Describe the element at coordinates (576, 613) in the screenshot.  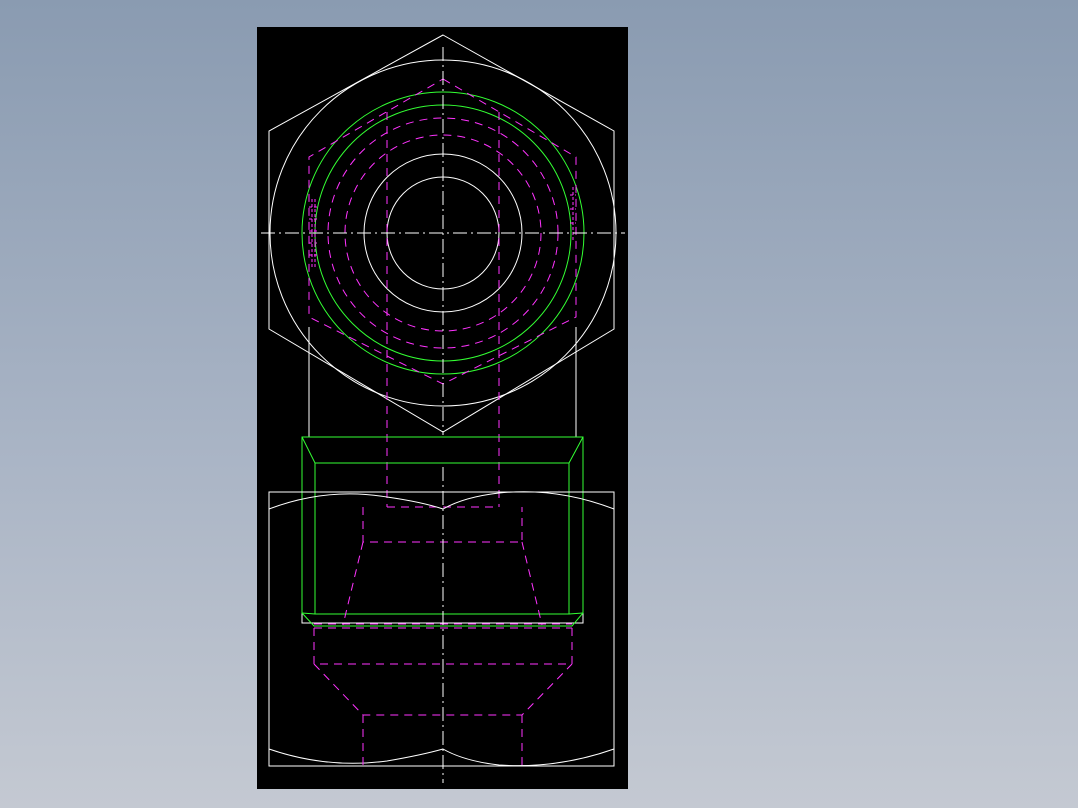
I see `thread-chamfer-br` at that location.